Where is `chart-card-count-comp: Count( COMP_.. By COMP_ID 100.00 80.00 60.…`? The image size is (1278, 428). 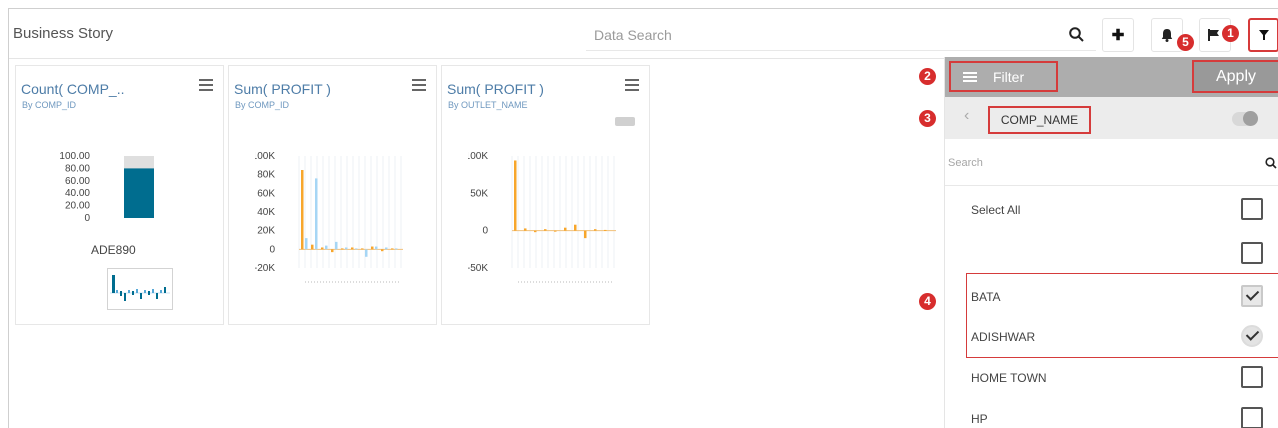
chart-card-count-comp: Count( COMP_.. By COMP_ID 100.00 80.00 60.… is located at coordinates (119, 195).